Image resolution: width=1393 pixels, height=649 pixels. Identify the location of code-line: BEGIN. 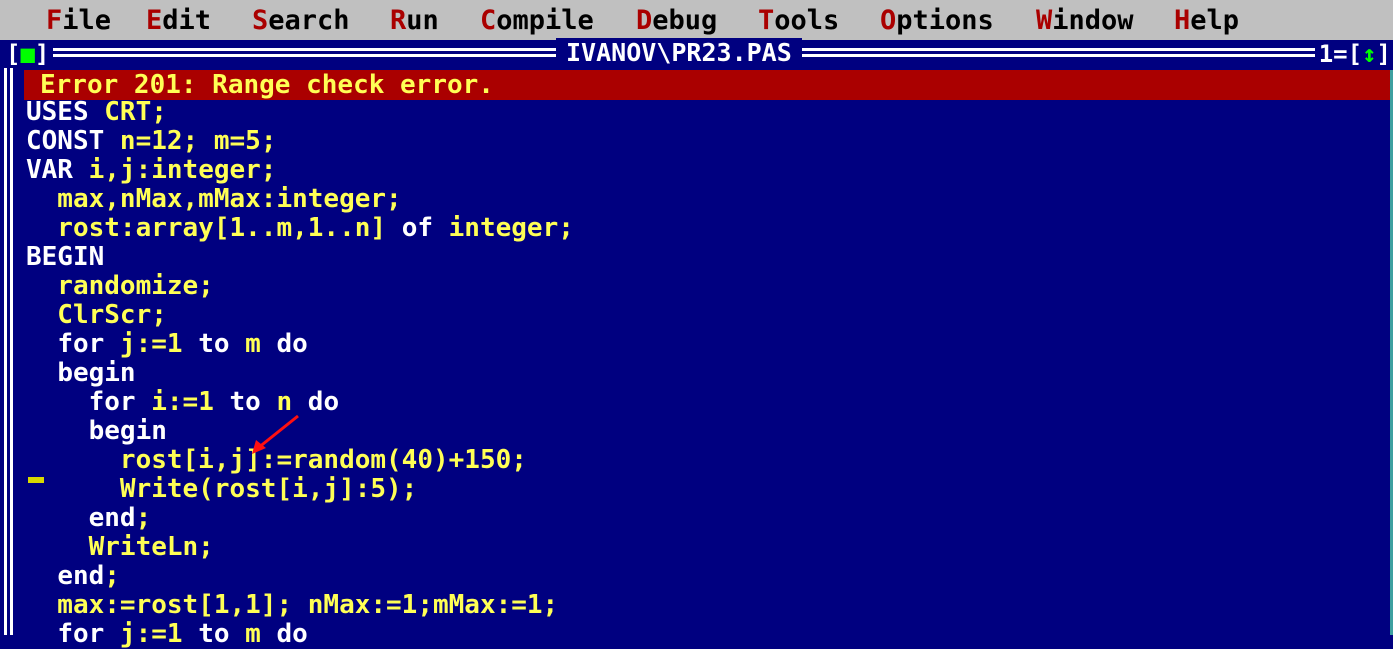
(65, 257).